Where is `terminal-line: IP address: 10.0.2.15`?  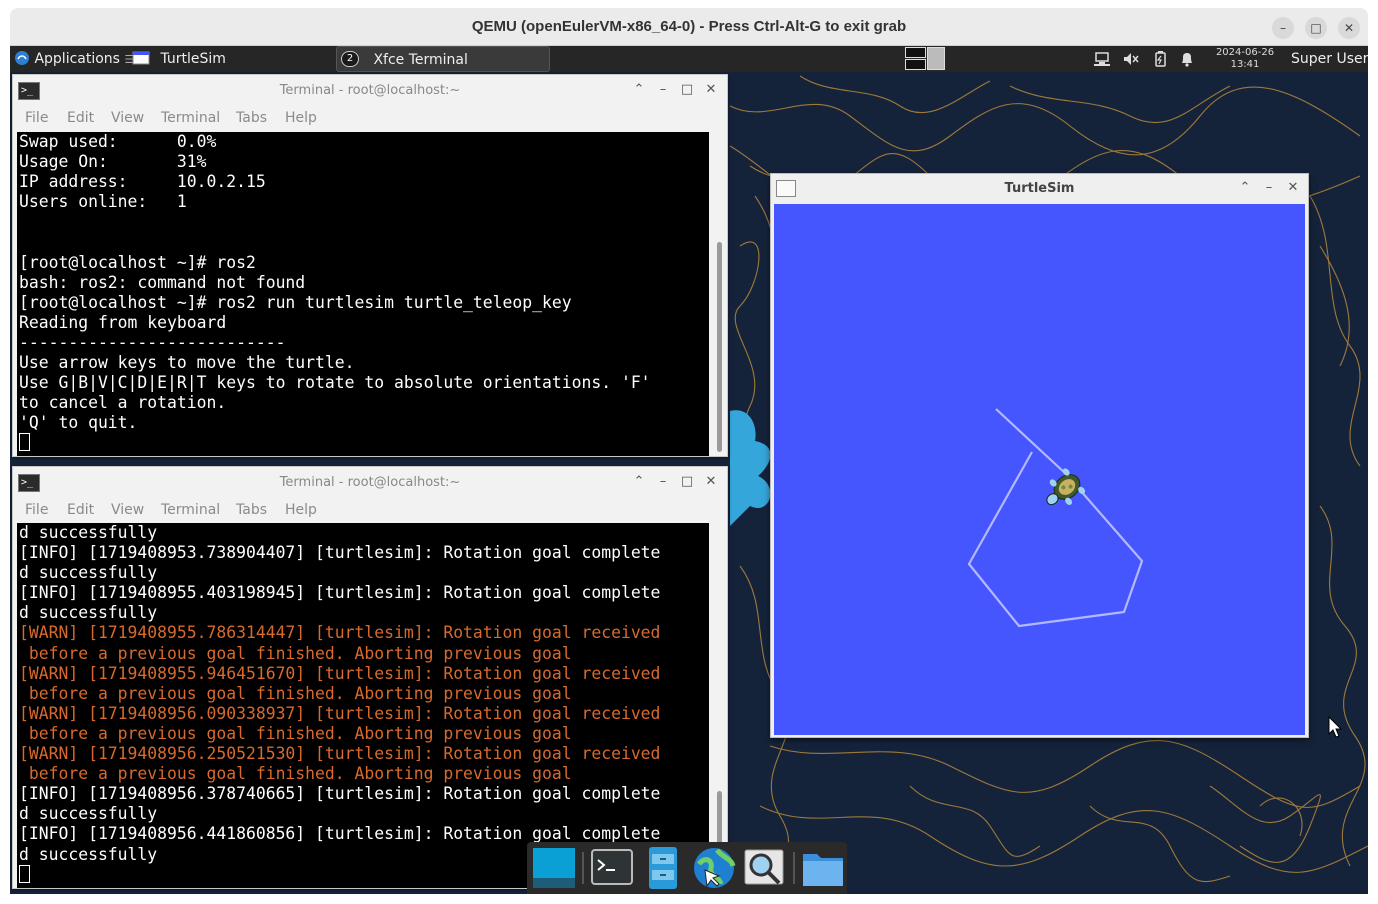 terminal-line: IP address: 10.0.2.15 is located at coordinates (142, 182).